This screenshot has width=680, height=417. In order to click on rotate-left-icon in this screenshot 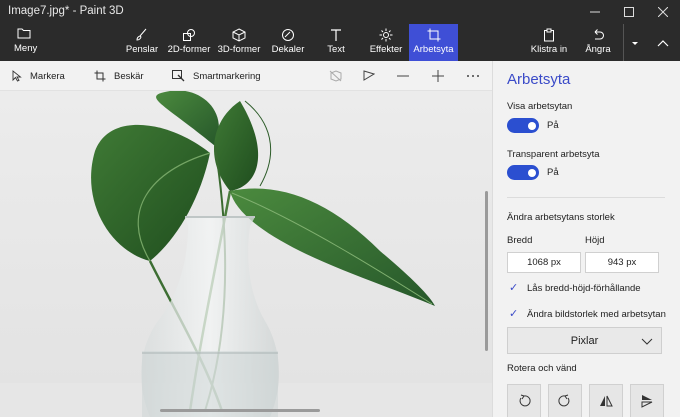, I will do `click(525, 400)`.